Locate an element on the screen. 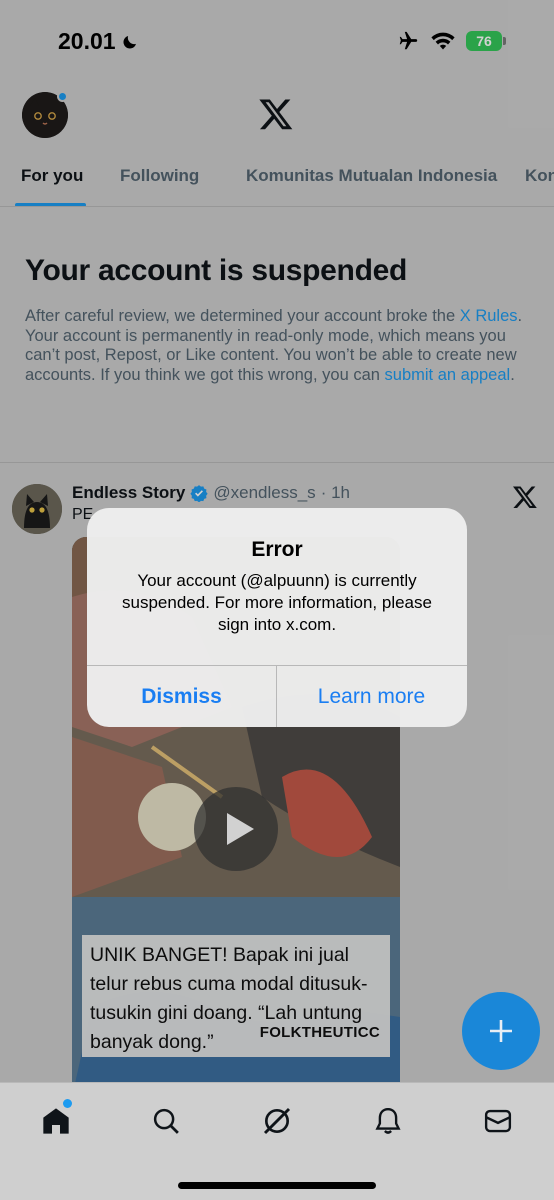 Image resolution: width=554 pixels, height=1200 pixels. grok-x-icon is located at coordinates (525, 497).